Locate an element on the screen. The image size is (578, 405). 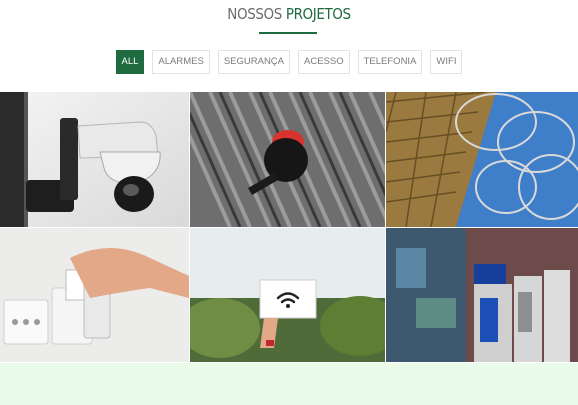
project-tile-alarm-siren is located at coordinates (287, 159).